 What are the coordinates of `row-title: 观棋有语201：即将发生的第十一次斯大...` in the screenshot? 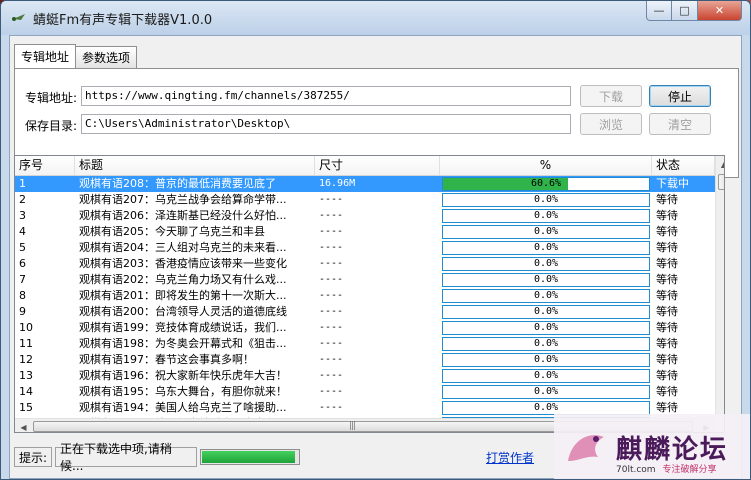 It's located at (183, 295).